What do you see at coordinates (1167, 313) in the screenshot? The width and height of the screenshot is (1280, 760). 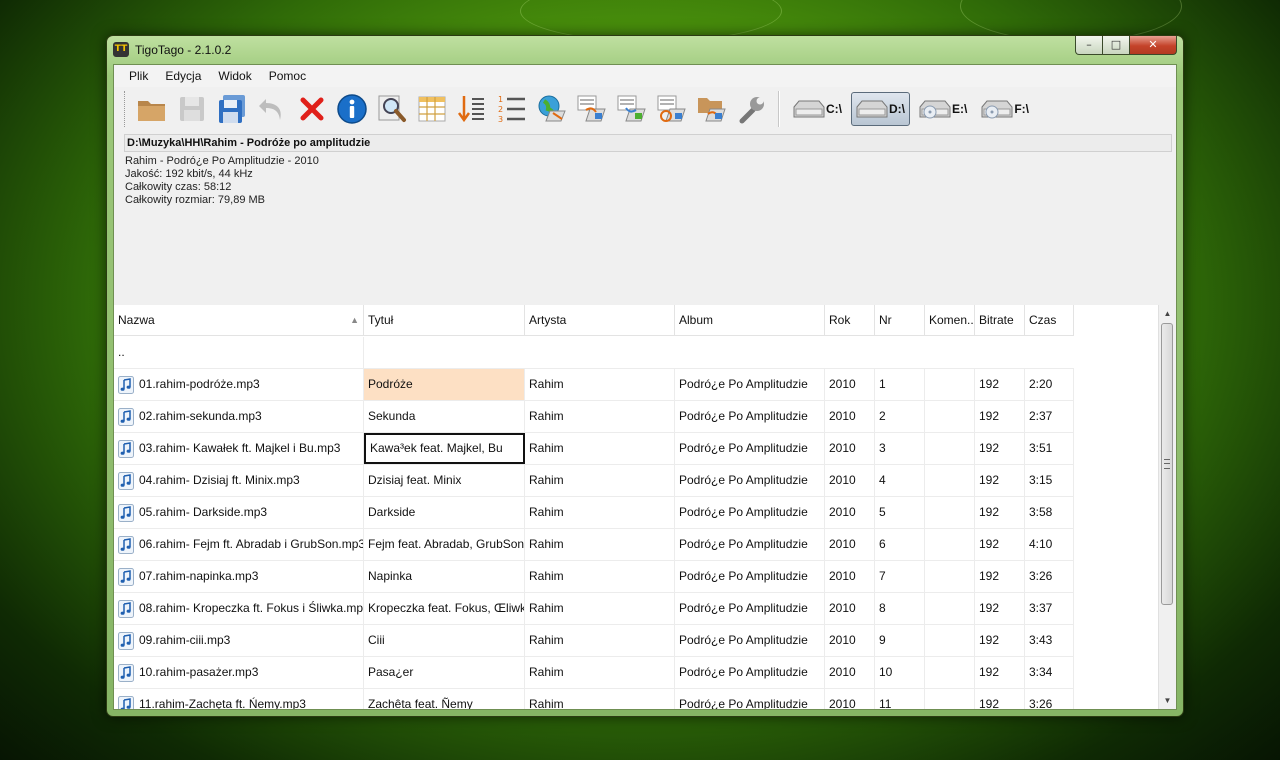 I see `scroll-up-icon: ▲` at bounding box center [1167, 313].